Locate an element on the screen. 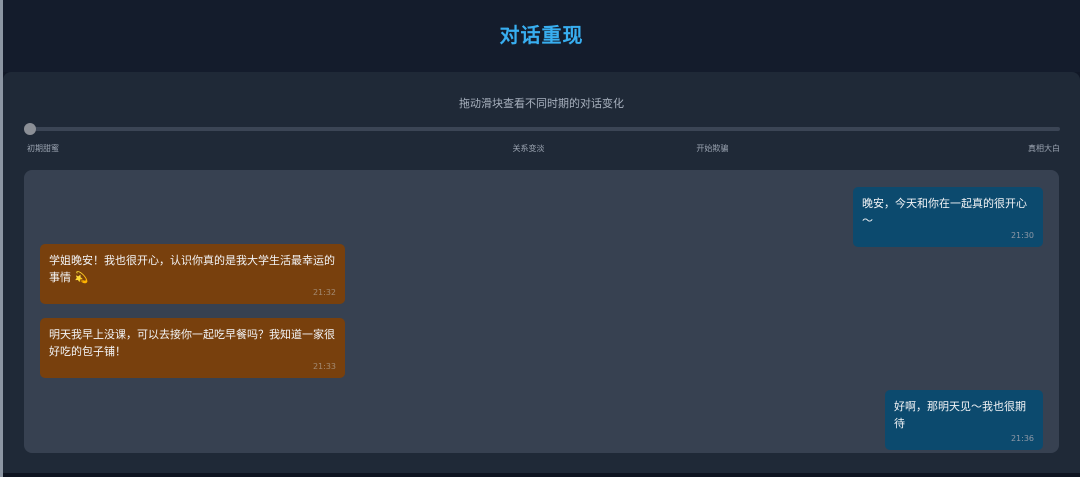  message-time: 21:32 is located at coordinates (324, 292).